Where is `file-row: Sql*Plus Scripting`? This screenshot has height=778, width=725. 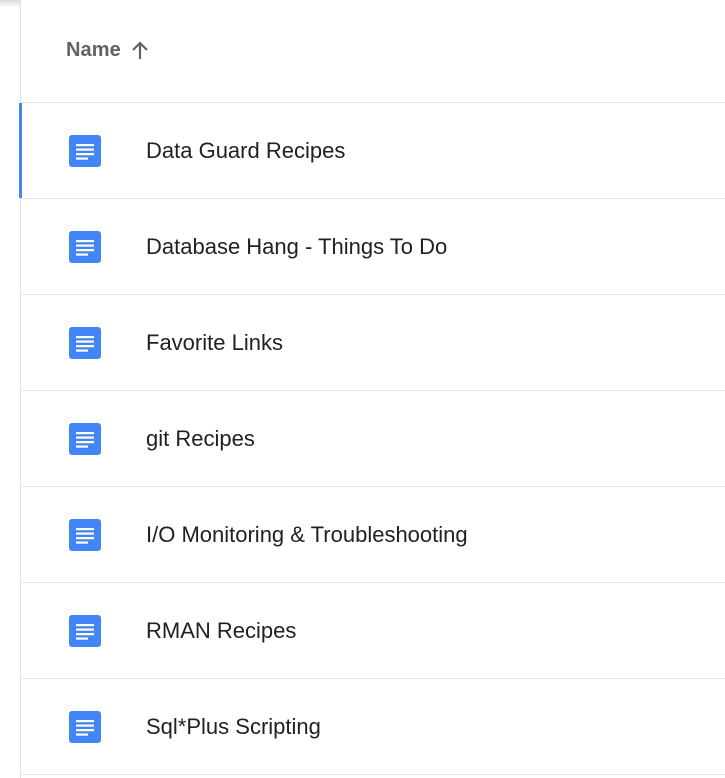 file-row: Sql*Plus Scripting is located at coordinates (373, 727).